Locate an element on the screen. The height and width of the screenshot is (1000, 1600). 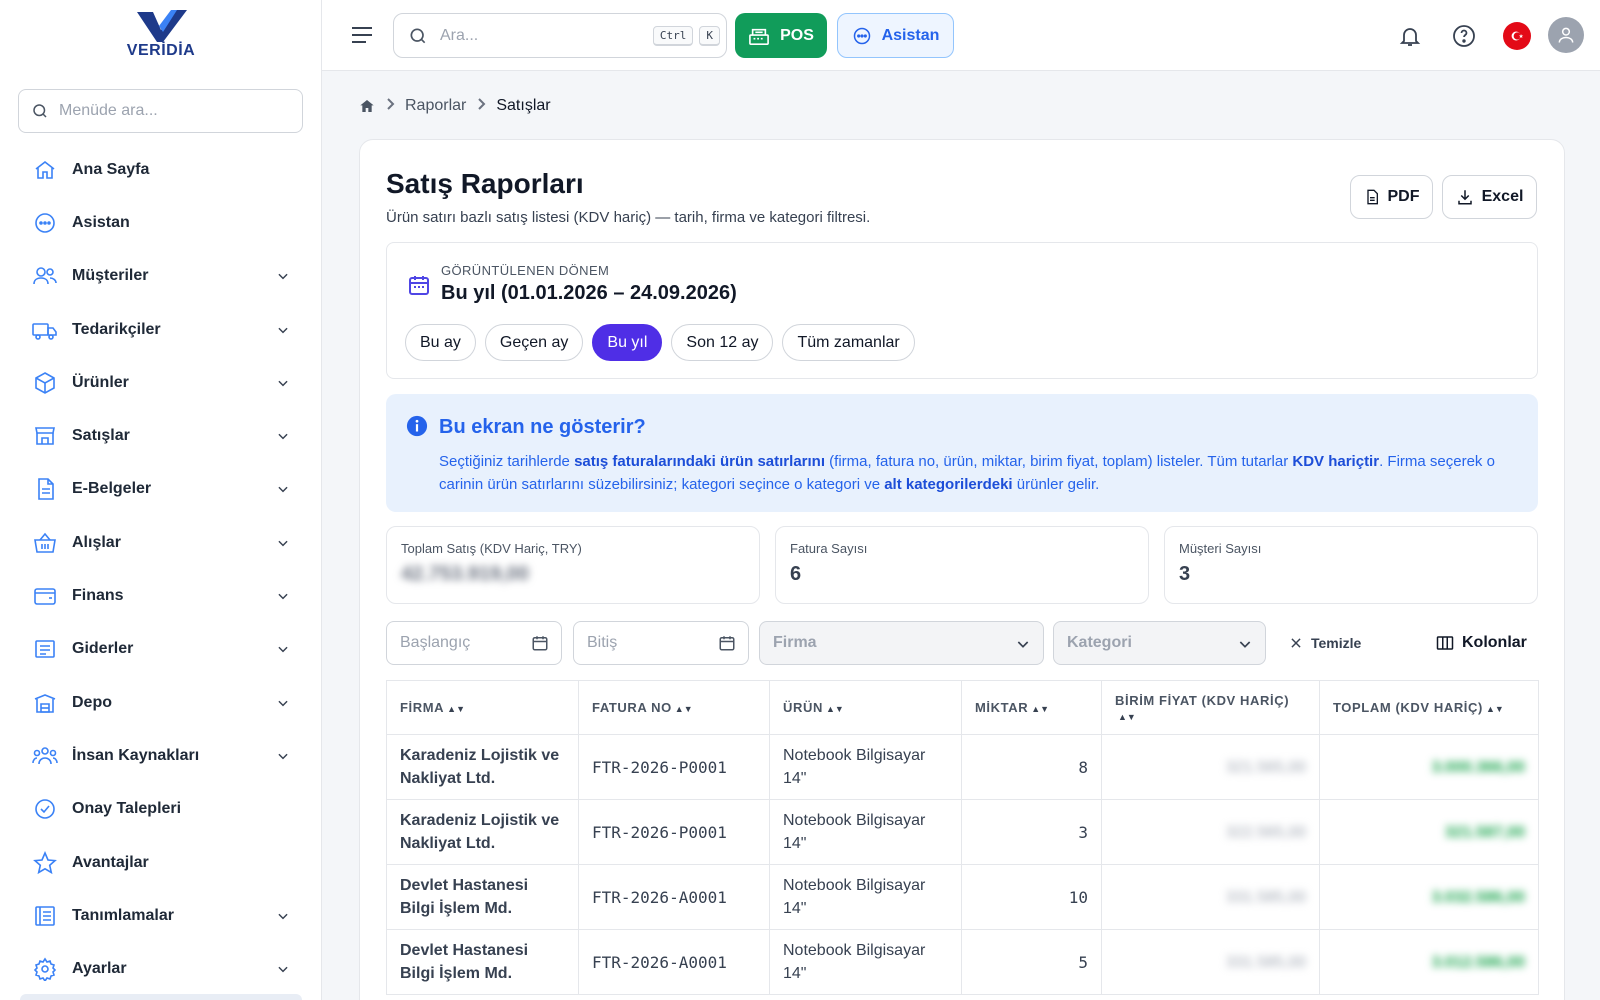
sidebar-item-label: E-Belgeler is located at coordinates (112, 489).